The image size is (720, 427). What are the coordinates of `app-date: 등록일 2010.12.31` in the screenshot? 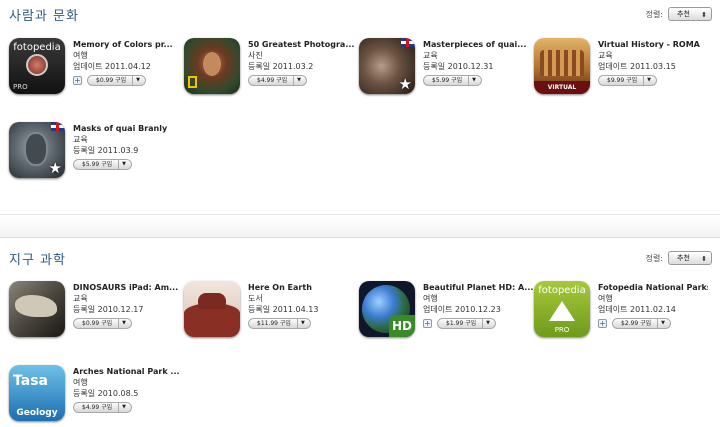 It's located at (458, 66).